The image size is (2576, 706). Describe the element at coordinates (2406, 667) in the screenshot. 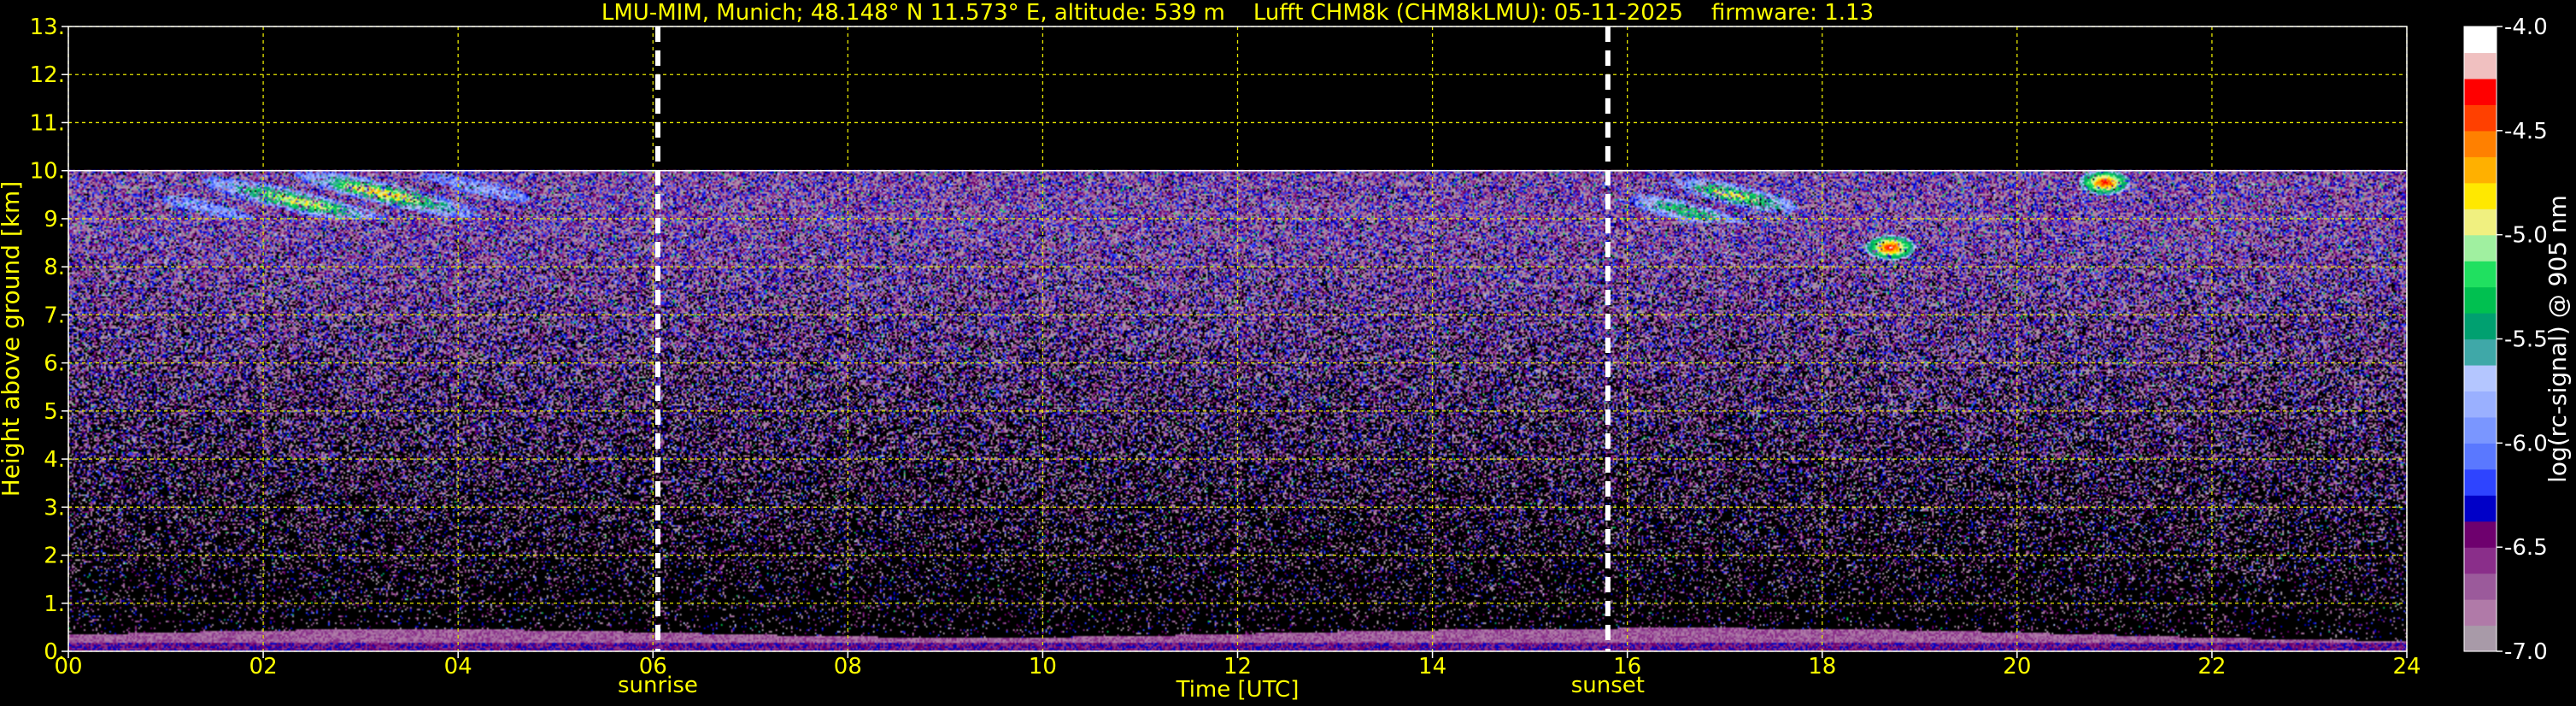

I see `x-tick-label: 24` at that location.